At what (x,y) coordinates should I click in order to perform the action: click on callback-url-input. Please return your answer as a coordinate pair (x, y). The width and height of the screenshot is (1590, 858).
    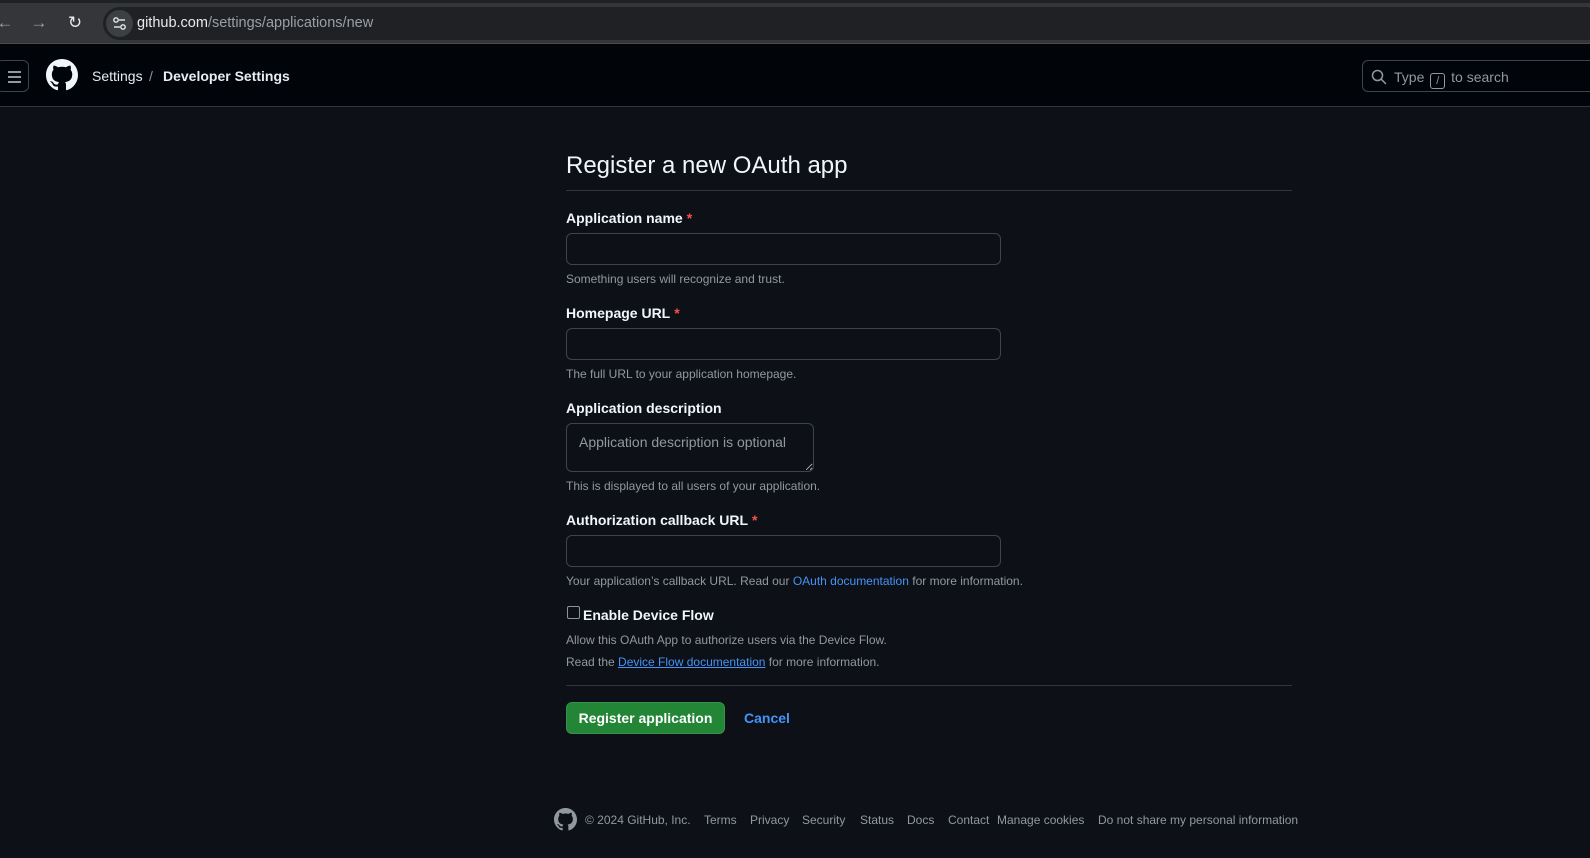
    Looking at the image, I should click on (783, 551).